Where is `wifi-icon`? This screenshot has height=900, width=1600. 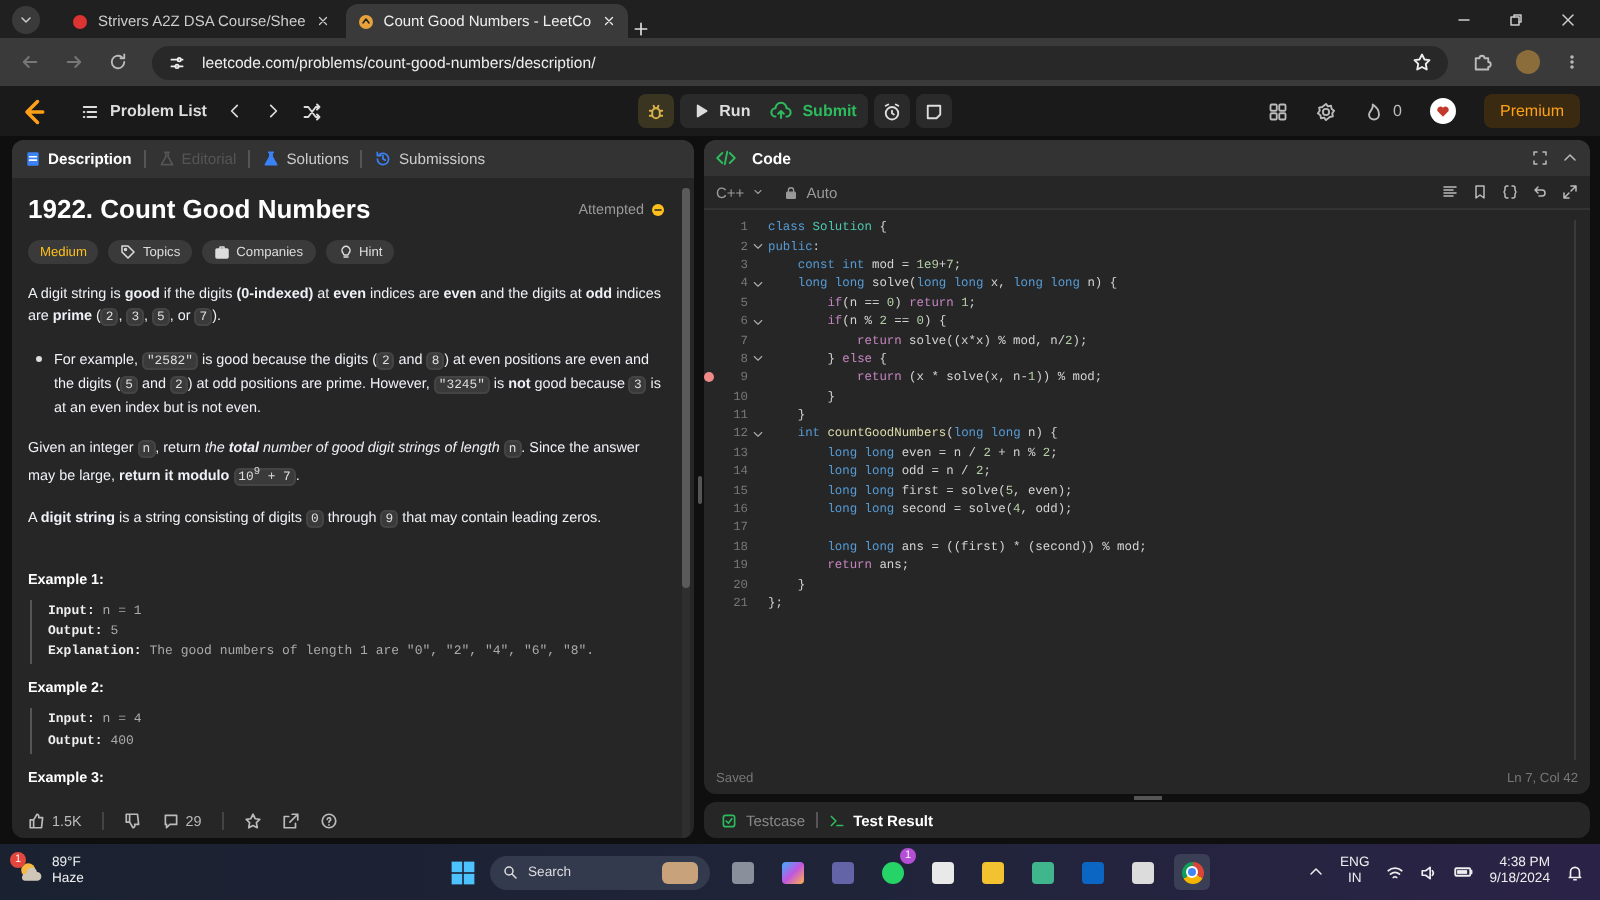 wifi-icon is located at coordinates (1394, 872).